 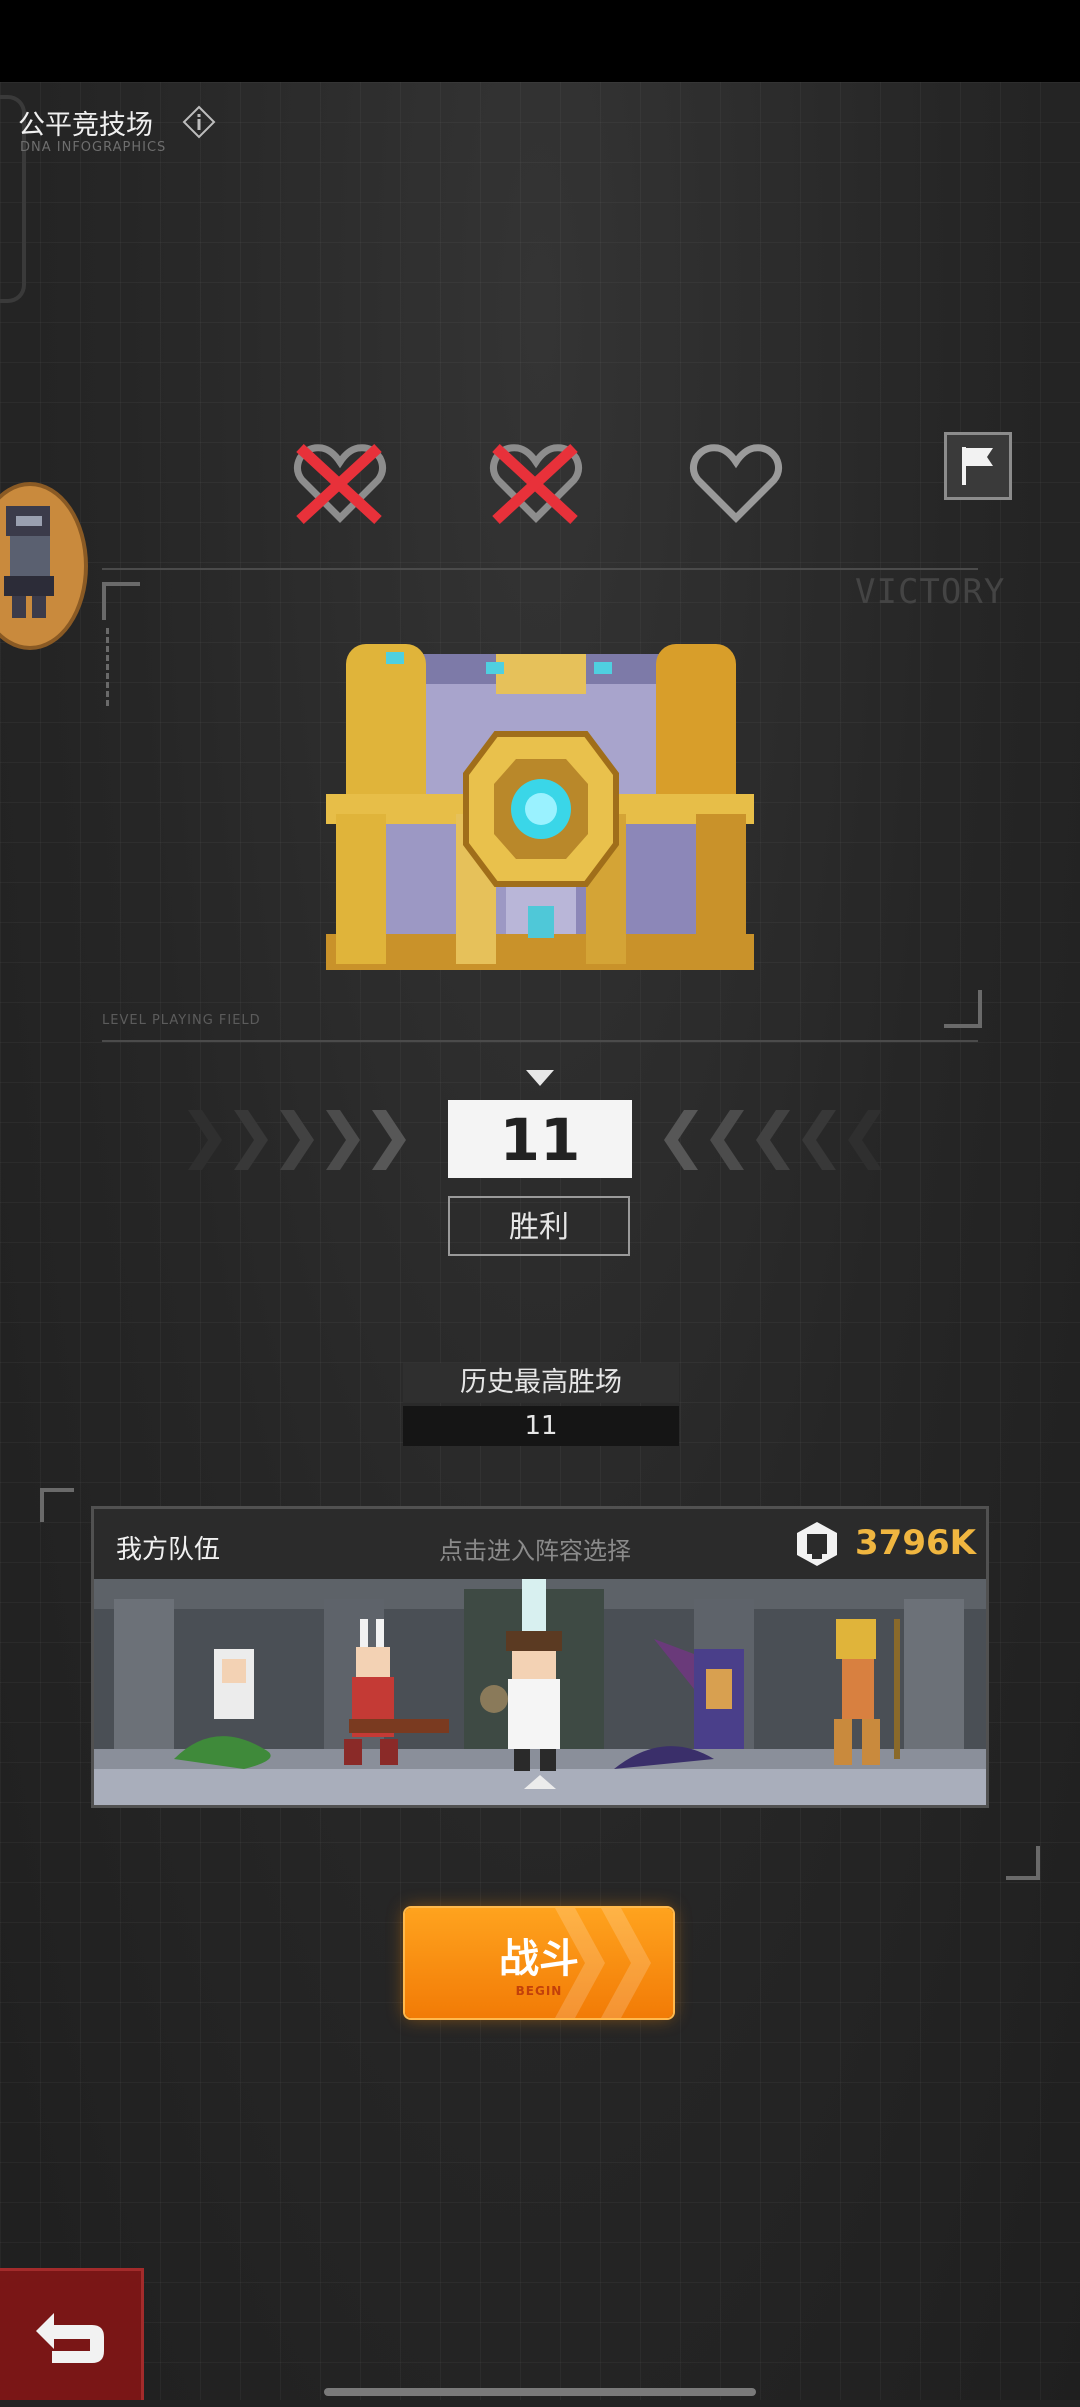 I want to click on victory-watermark: VICTORY, so click(x=930, y=592).